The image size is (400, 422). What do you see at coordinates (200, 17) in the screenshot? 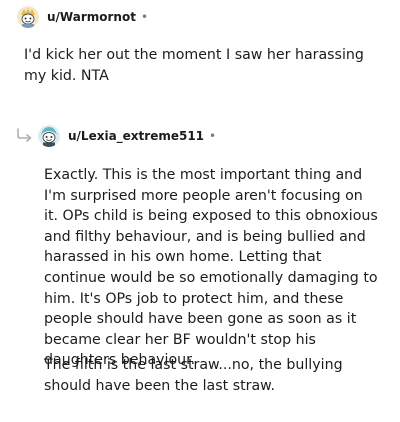
I see `comment-1-header: u/Warmornot •` at bounding box center [200, 17].